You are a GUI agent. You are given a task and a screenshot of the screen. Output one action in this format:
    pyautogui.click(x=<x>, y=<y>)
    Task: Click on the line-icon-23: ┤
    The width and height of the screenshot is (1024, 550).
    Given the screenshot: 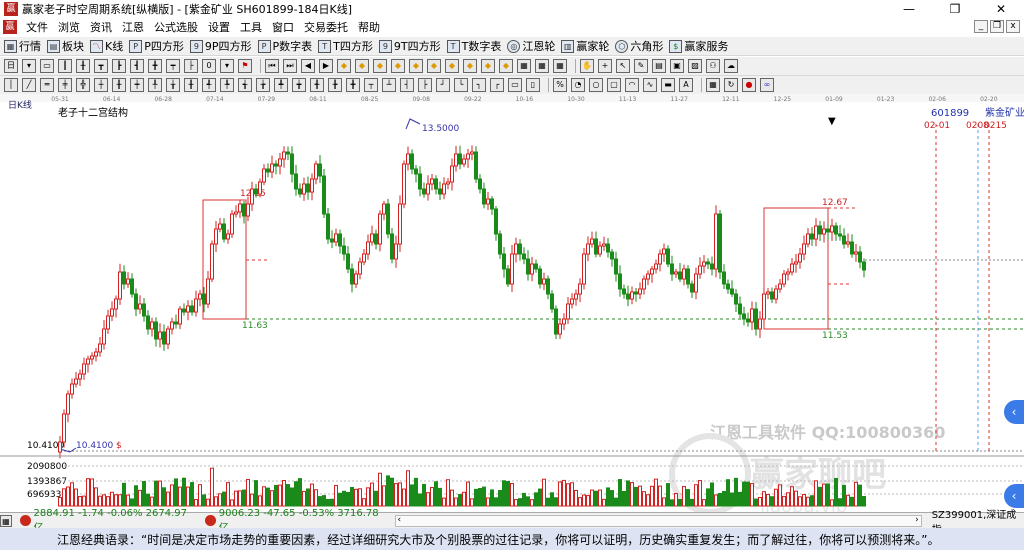 What is the action you would take?
    pyautogui.click(x=407, y=85)
    